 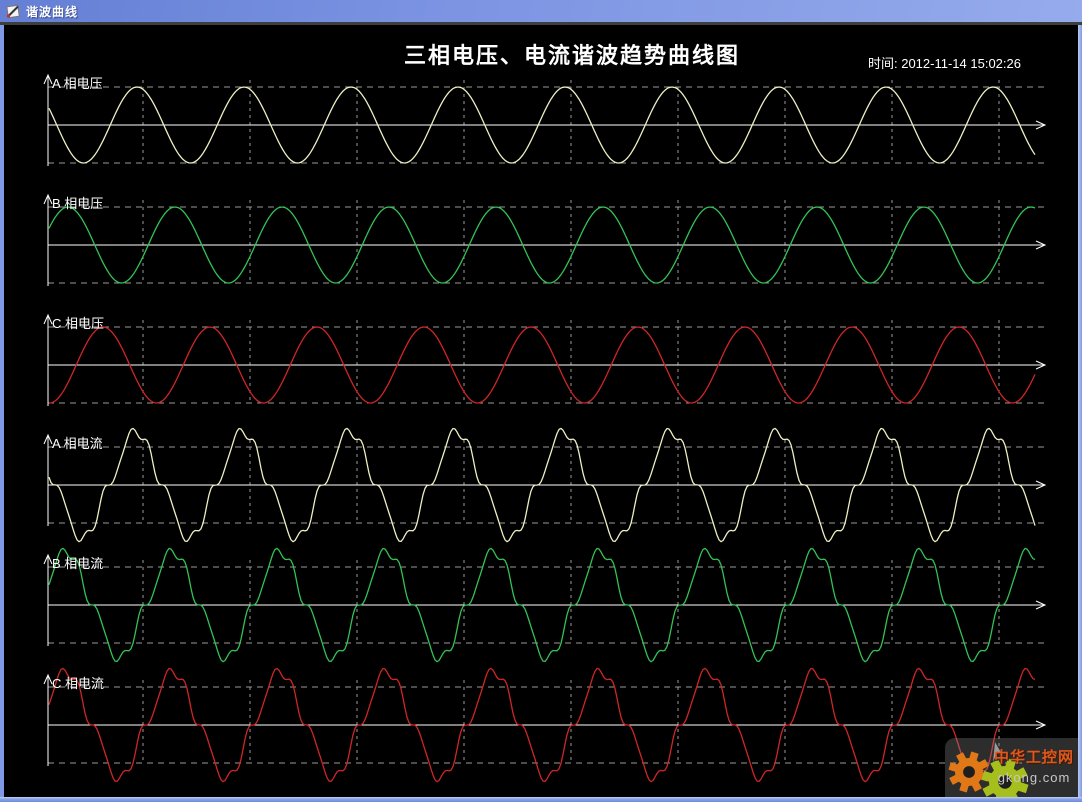 I want to click on app-icon, so click(x=13, y=11).